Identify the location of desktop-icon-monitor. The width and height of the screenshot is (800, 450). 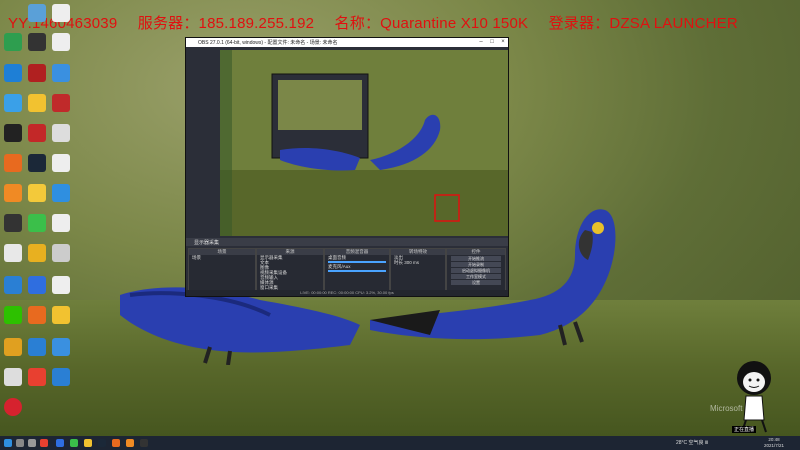
(61, 377).